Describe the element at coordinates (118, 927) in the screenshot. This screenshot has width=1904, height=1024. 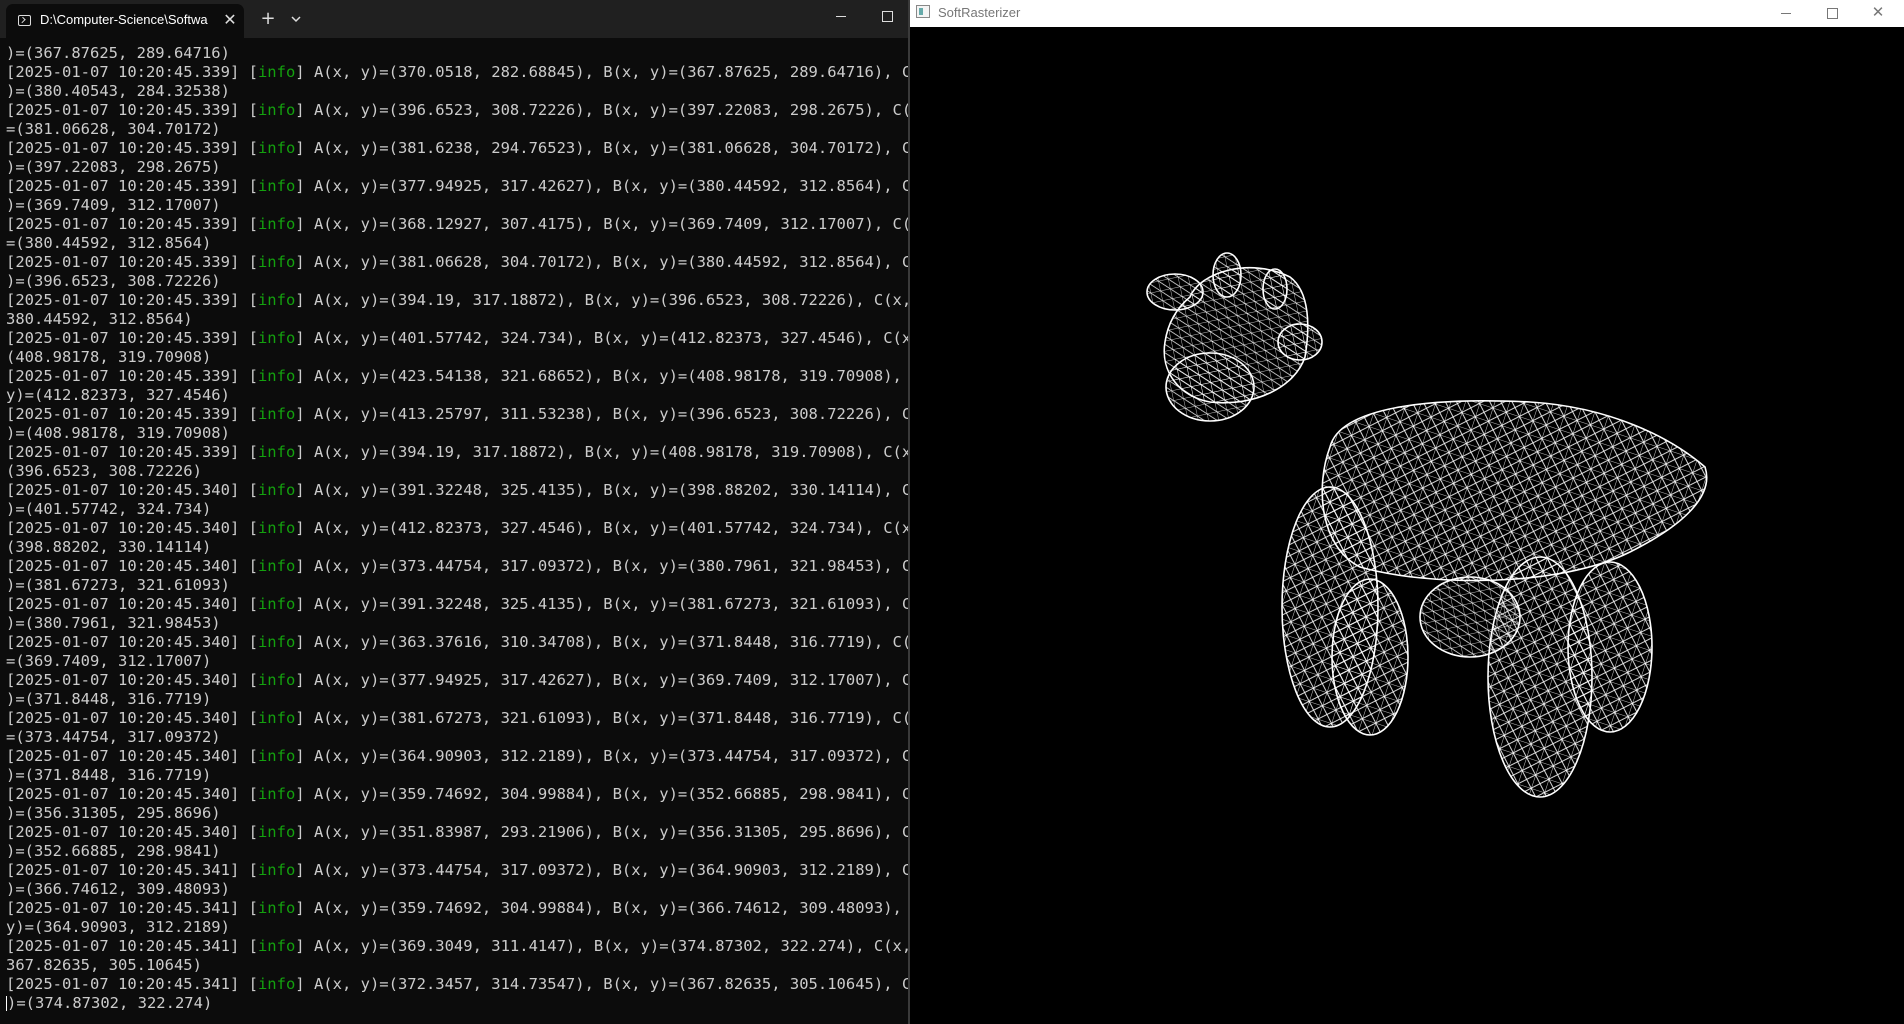
I see `terminal-line: y)=(364.90903, 312.2189)` at that location.